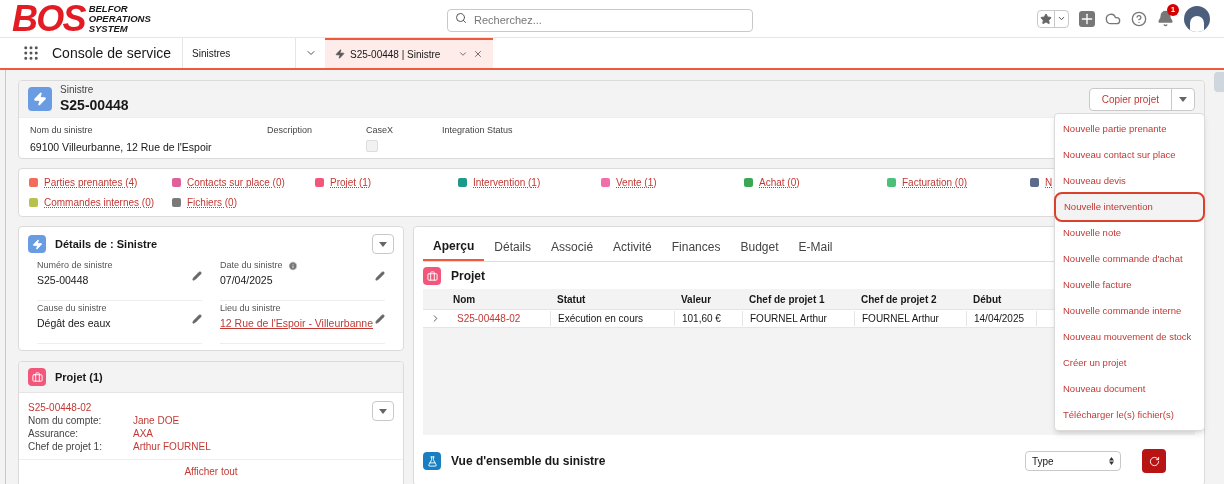 This screenshot has width=1224, height=484. What do you see at coordinates (1129, 311) in the screenshot?
I see `menu-item: Nouvelle commande interne` at bounding box center [1129, 311].